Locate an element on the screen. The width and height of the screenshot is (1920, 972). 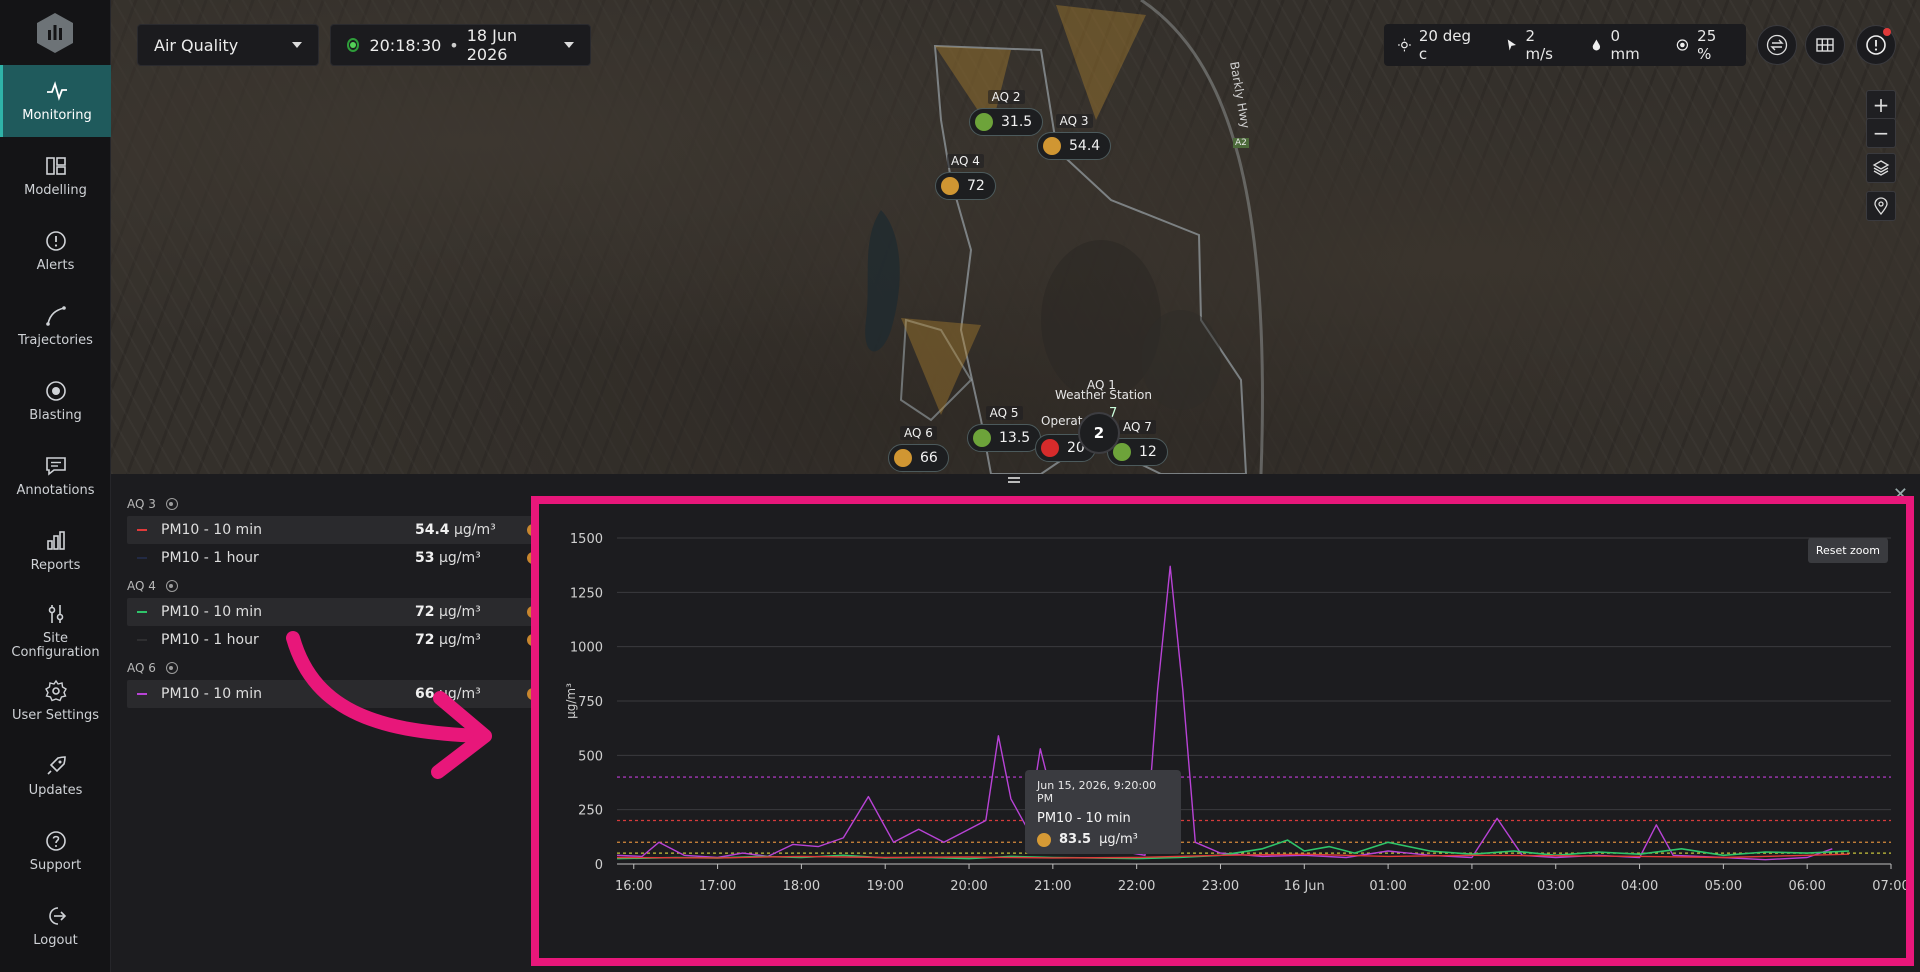
panel-resize-handle is located at coordinates (1014, 480).